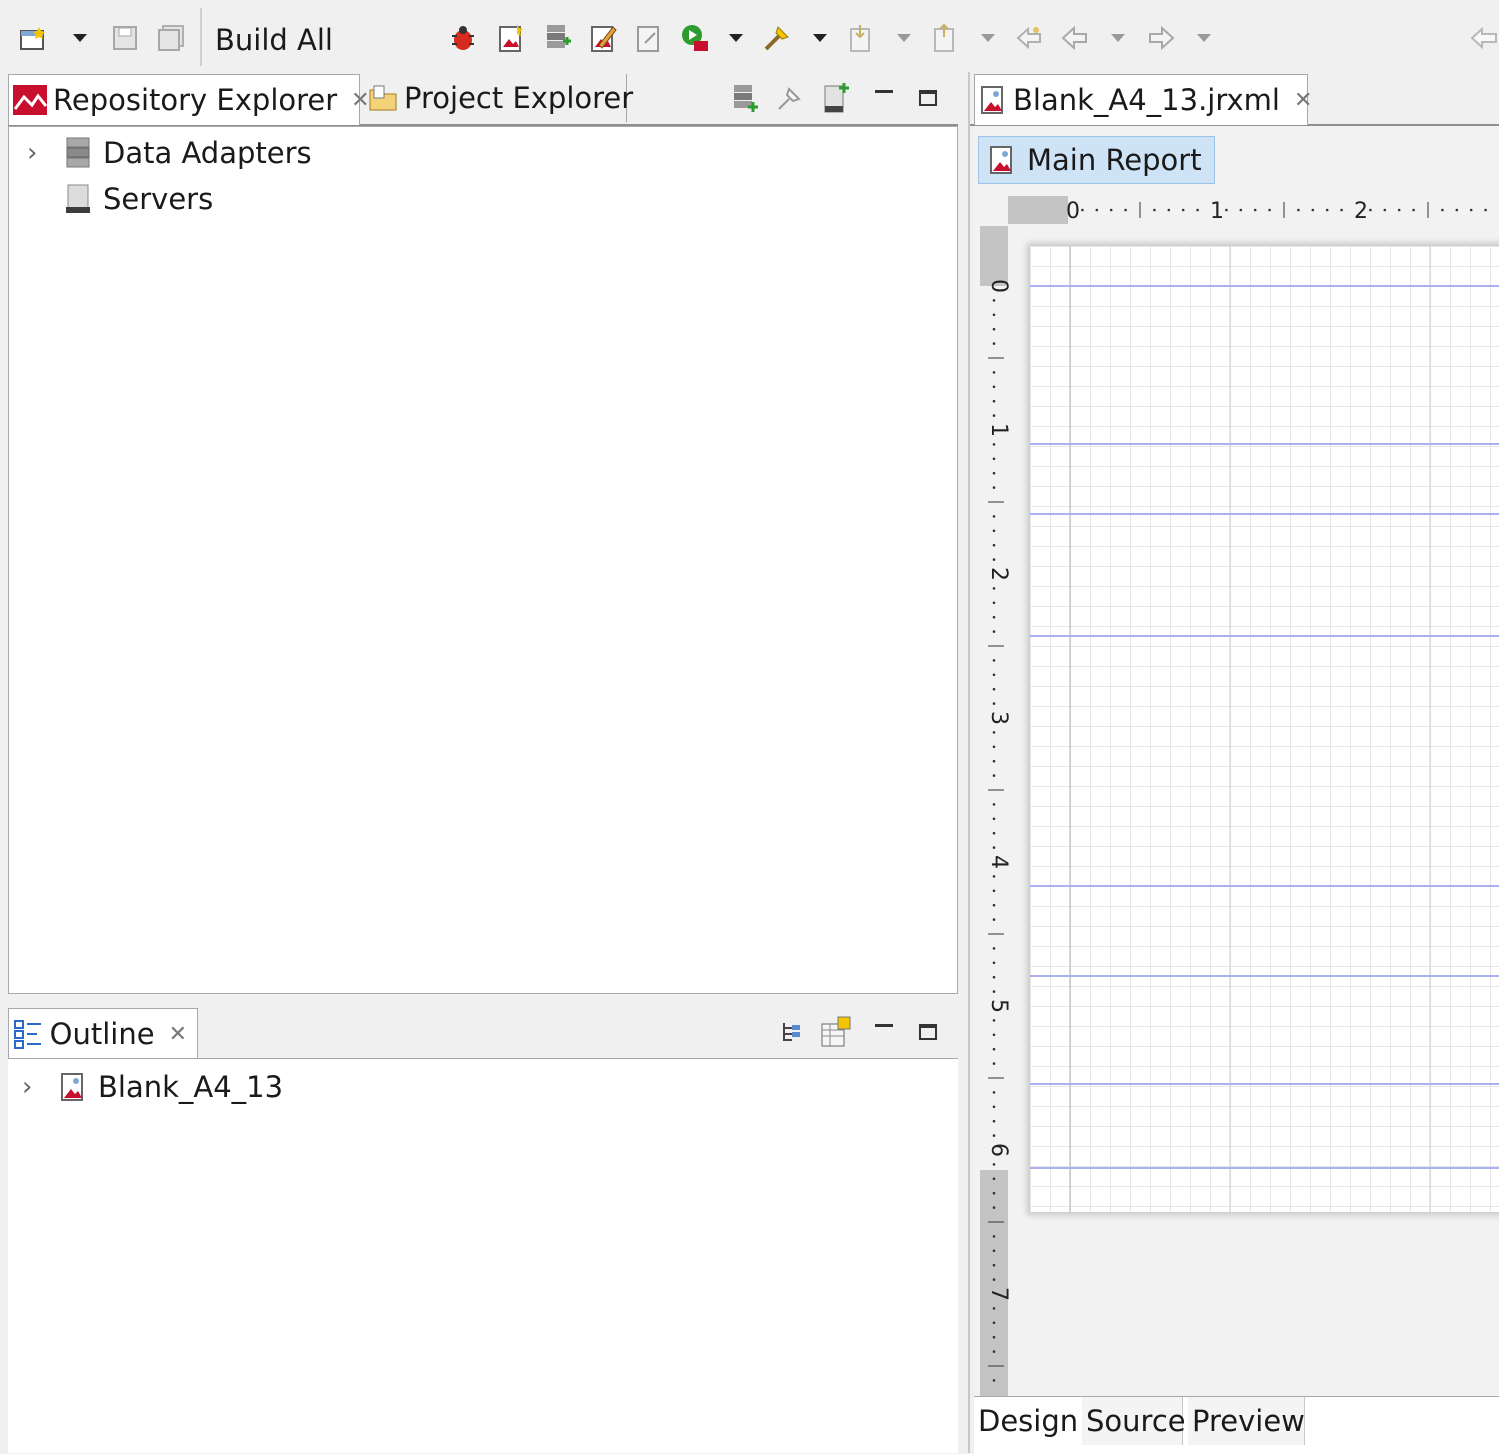 Image resolution: width=1499 pixels, height=1454 pixels. What do you see at coordinates (1217, 211) in the screenshot?
I see `ruler-label-1: 1` at bounding box center [1217, 211].